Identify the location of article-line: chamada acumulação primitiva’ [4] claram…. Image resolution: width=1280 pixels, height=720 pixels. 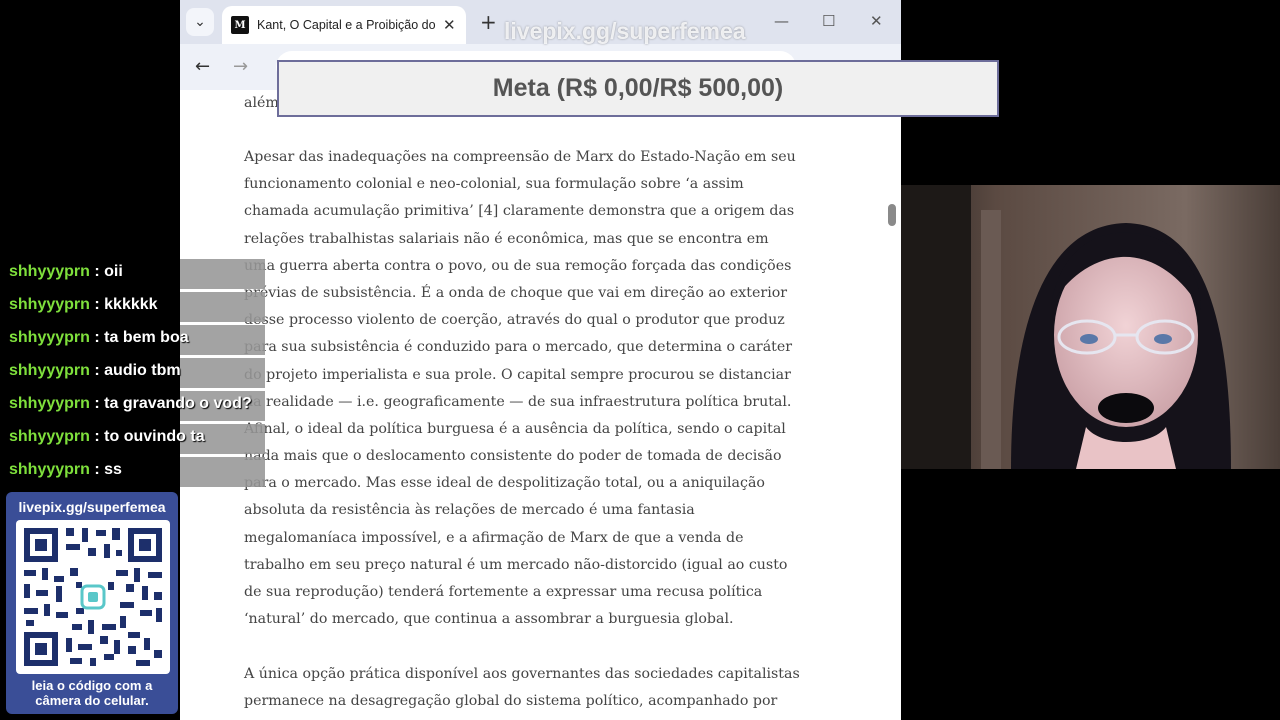
(519, 211).